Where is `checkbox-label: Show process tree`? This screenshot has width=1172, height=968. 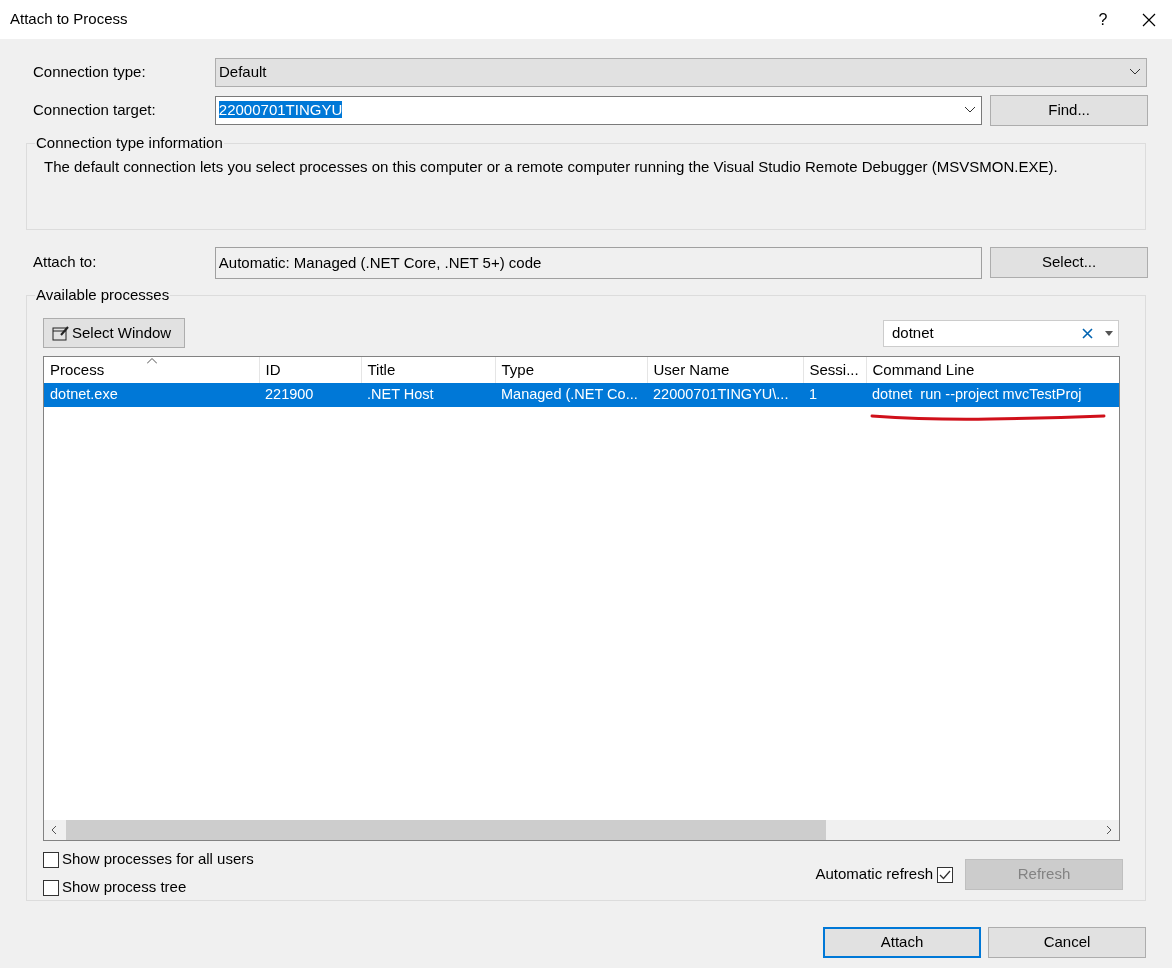 checkbox-label: Show process tree is located at coordinates (124, 887).